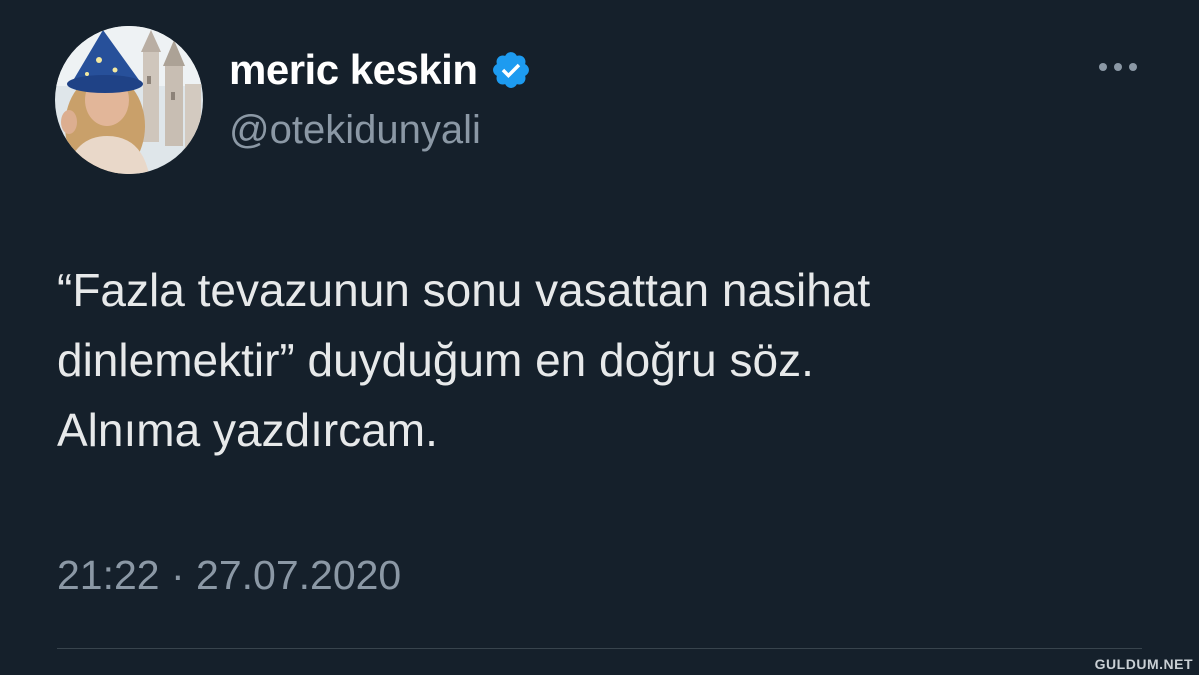 This screenshot has width=1199, height=675. I want to click on avatar-image, so click(129, 100).